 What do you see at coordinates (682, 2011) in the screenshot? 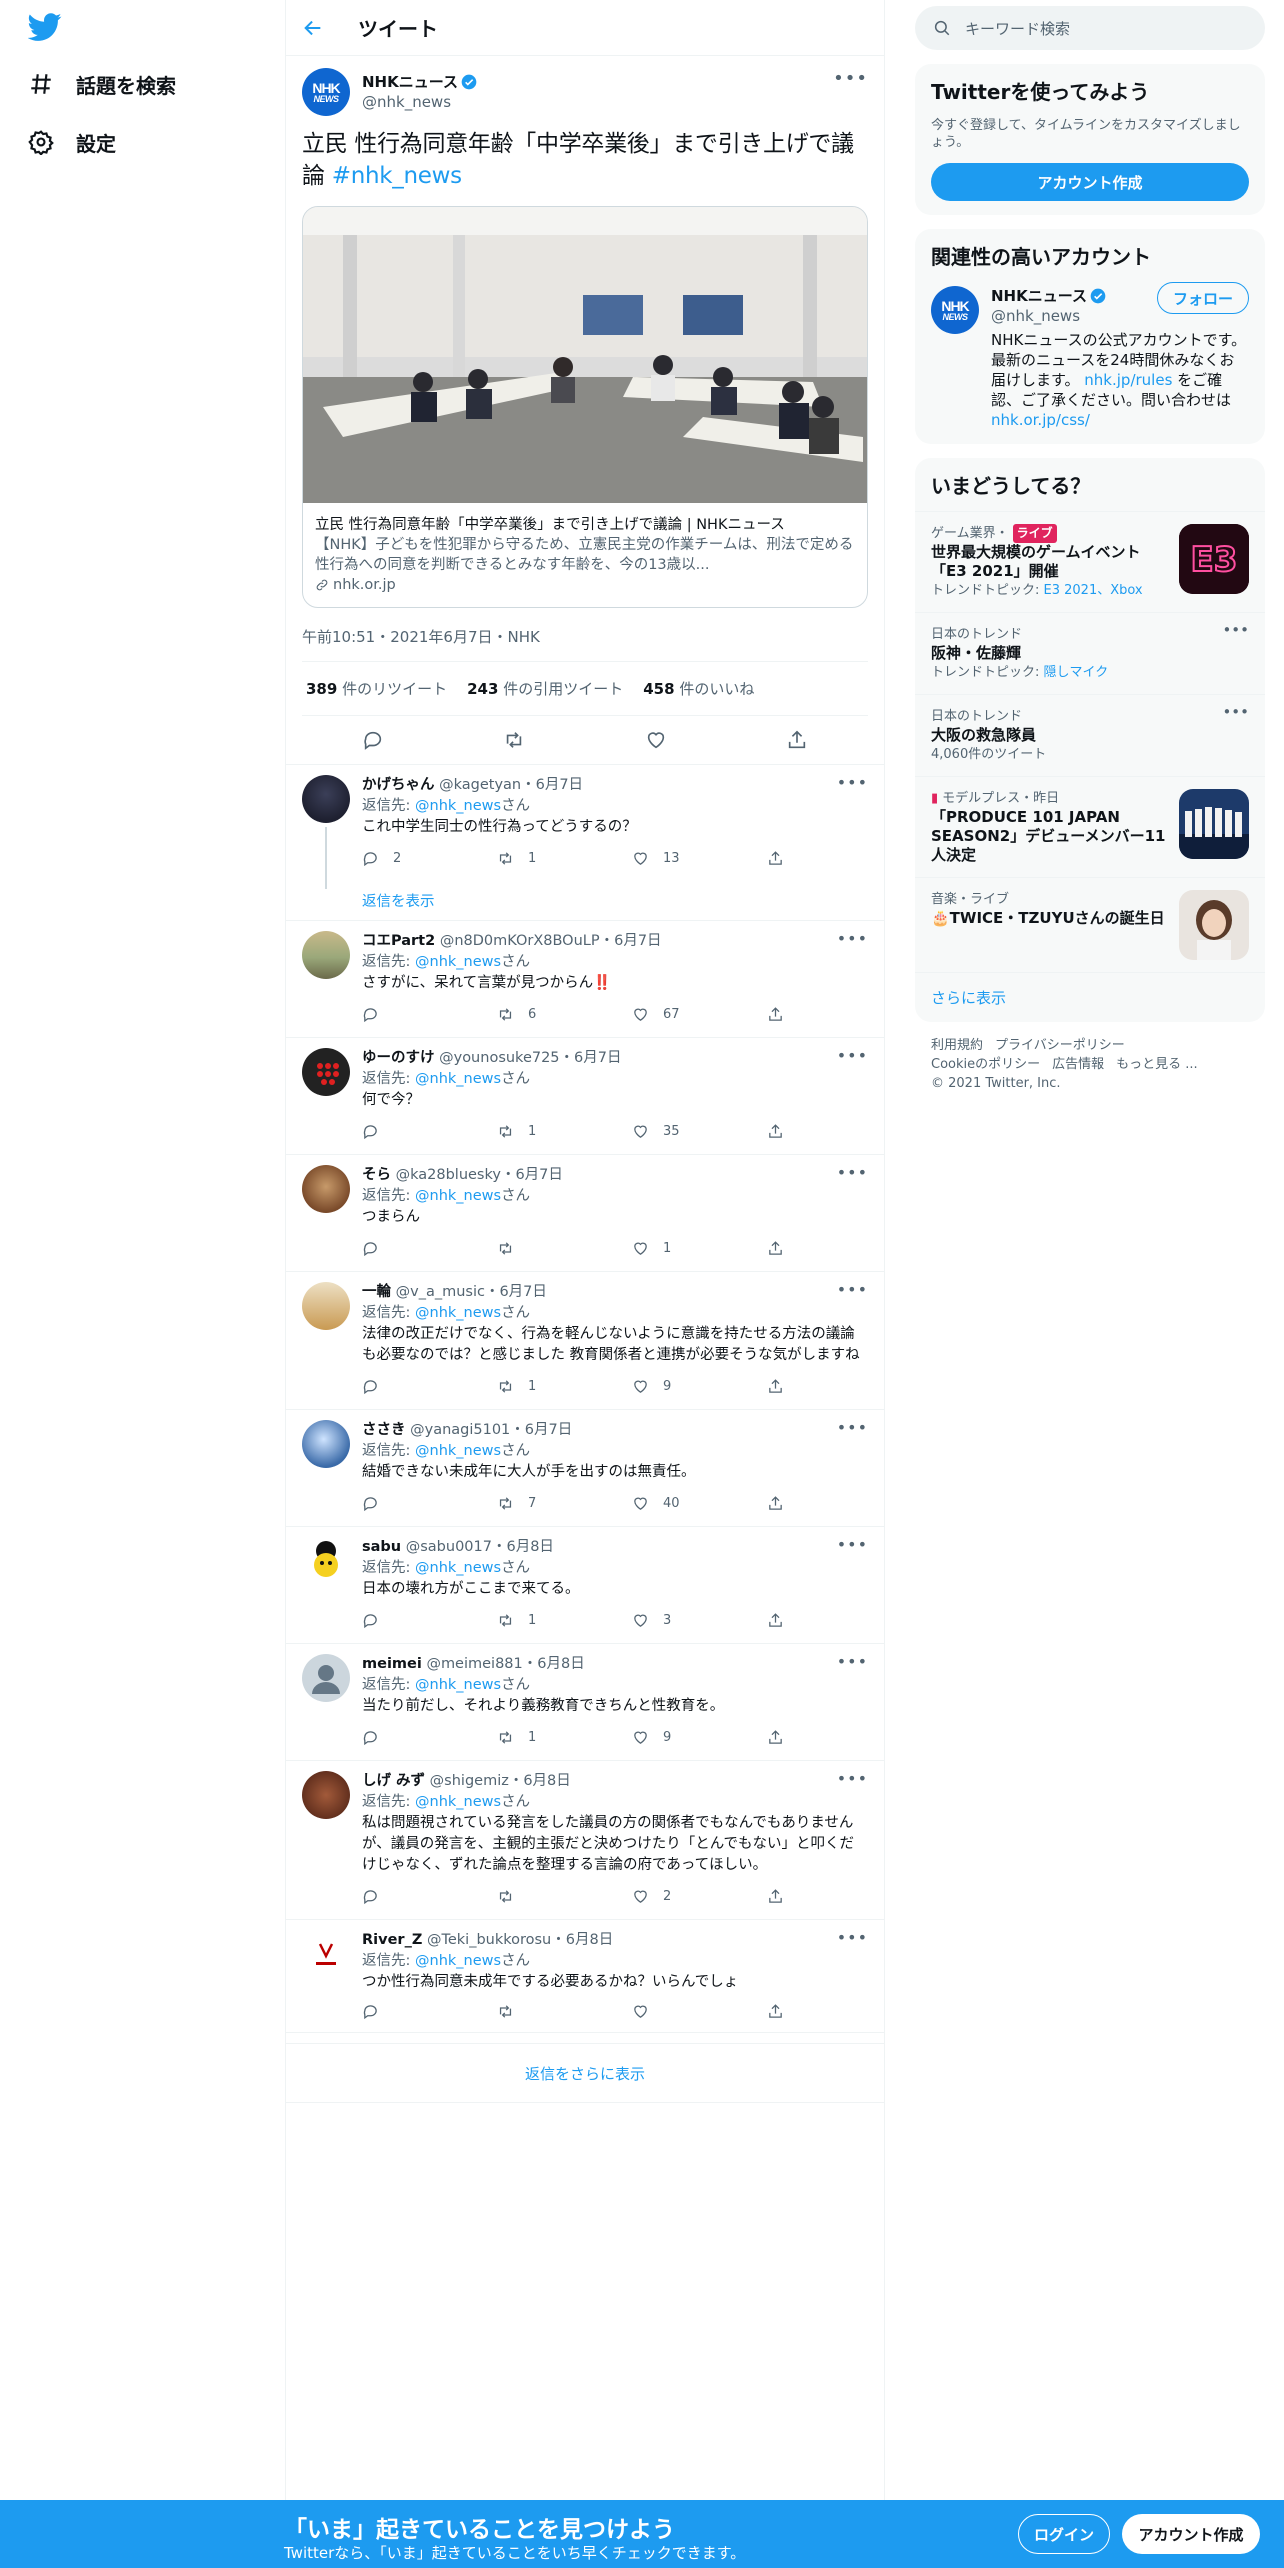
I see `like-button` at bounding box center [682, 2011].